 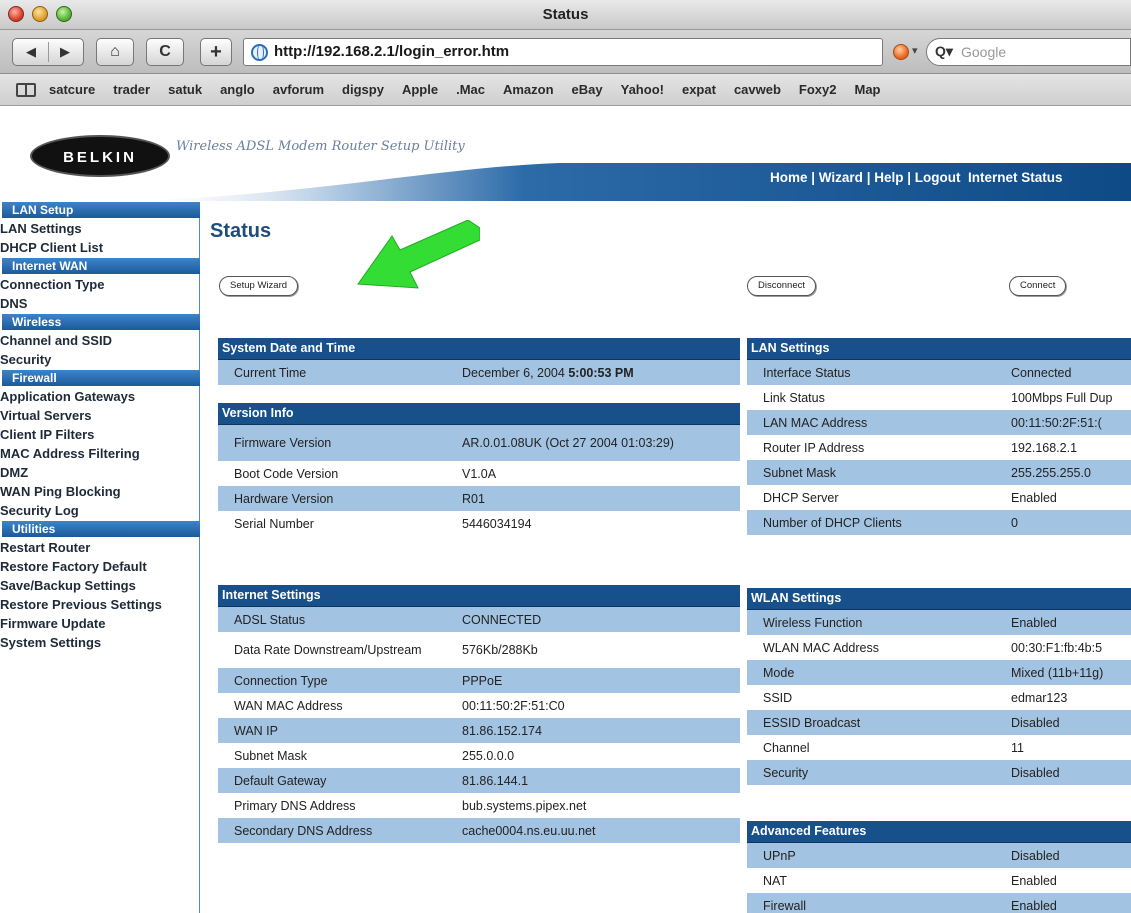 What do you see at coordinates (99, 586) in the screenshot?
I see `sidebar-item: Save/Backup Settings` at bounding box center [99, 586].